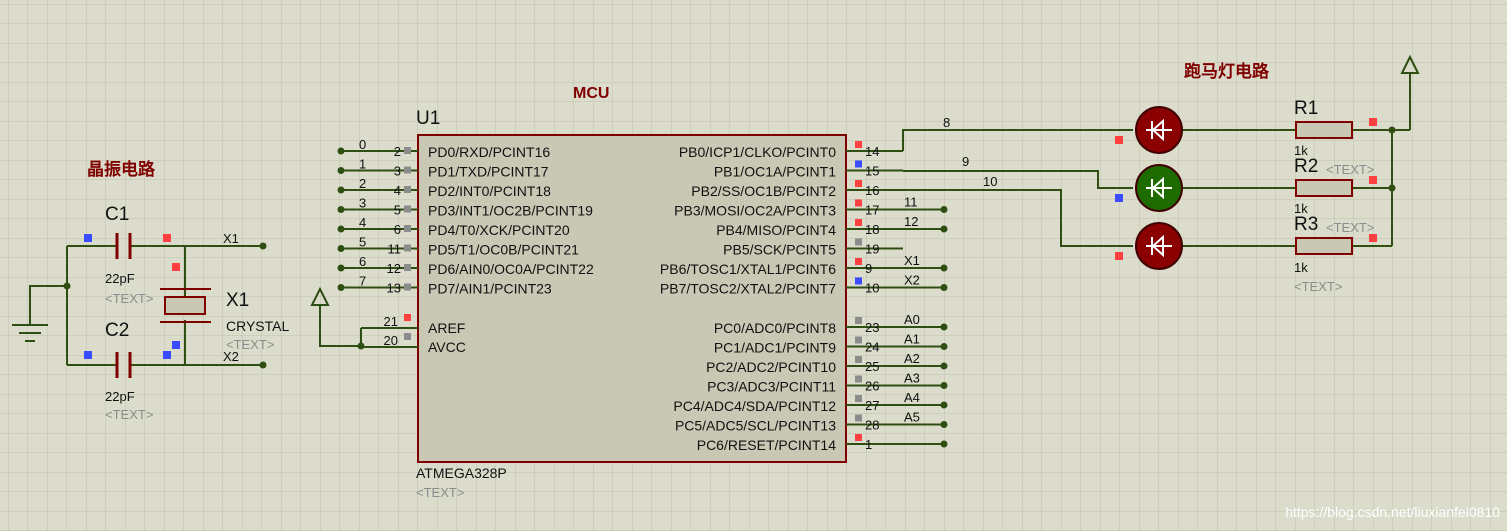  What do you see at coordinates (88, 238) in the screenshot?
I see `c1-pin1` at bounding box center [88, 238].